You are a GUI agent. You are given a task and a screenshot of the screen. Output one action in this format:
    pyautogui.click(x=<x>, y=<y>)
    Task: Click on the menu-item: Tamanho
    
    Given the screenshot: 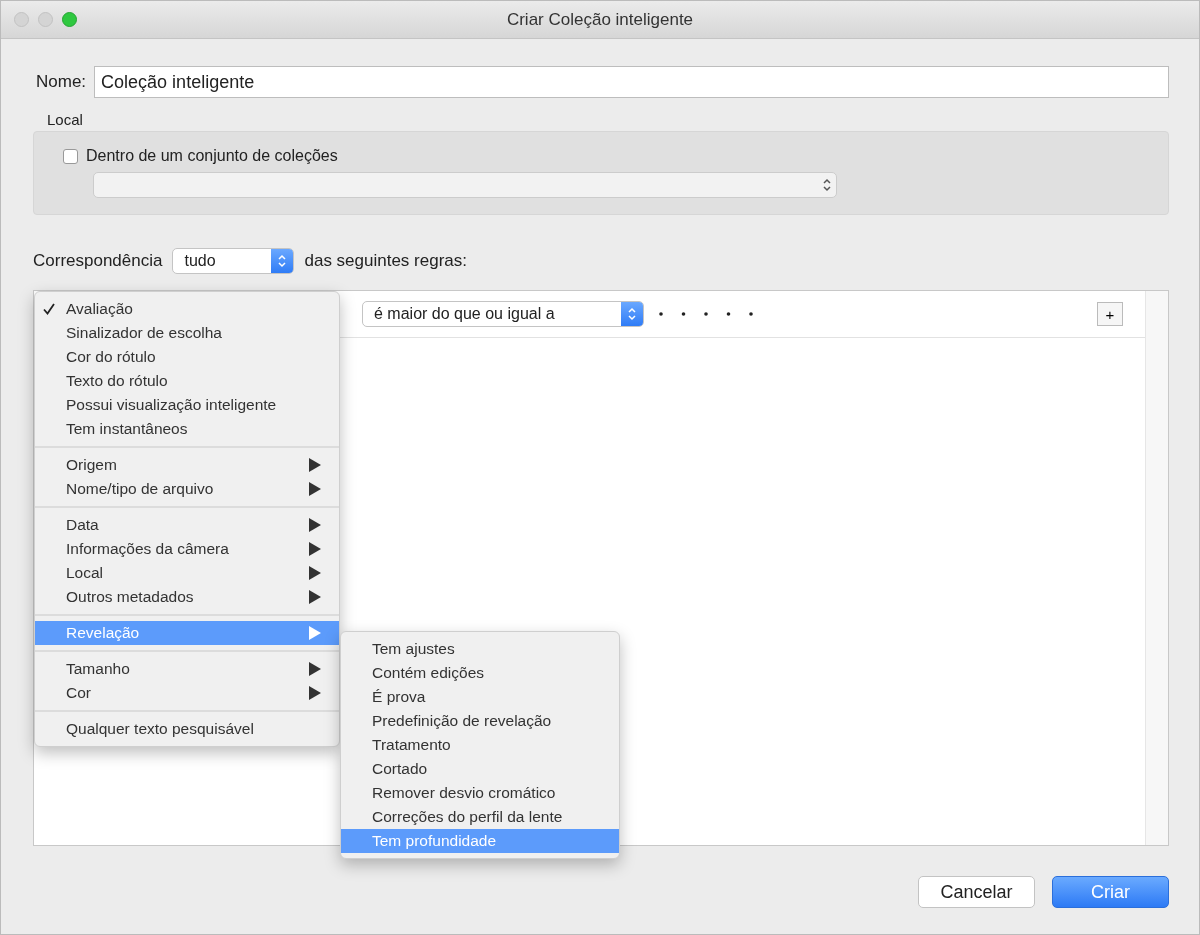 What is the action you would take?
    pyautogui.click(x=187, y=669)
    